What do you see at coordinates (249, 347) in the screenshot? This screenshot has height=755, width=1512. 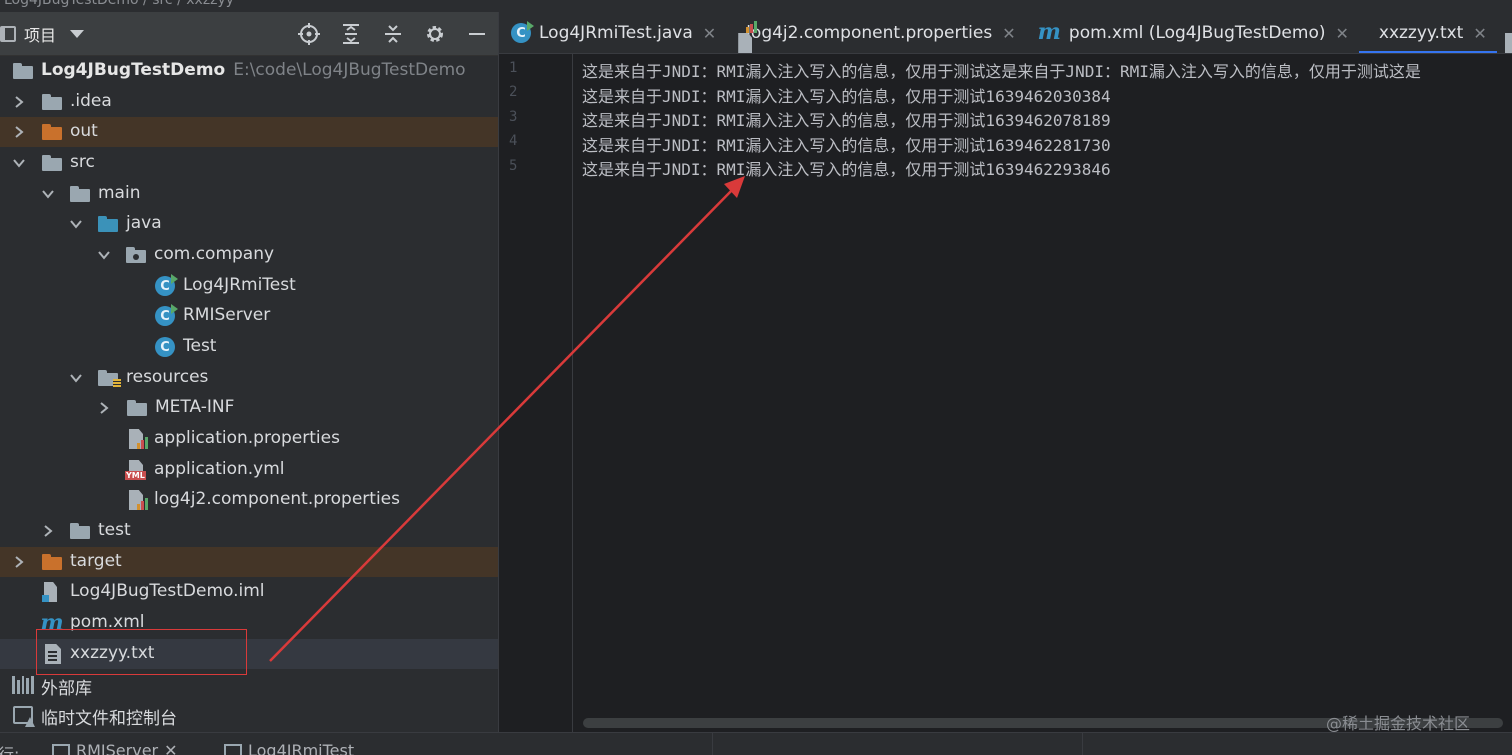 I see `tree-item-test-class: C Test` at bounding box center [249, 347].